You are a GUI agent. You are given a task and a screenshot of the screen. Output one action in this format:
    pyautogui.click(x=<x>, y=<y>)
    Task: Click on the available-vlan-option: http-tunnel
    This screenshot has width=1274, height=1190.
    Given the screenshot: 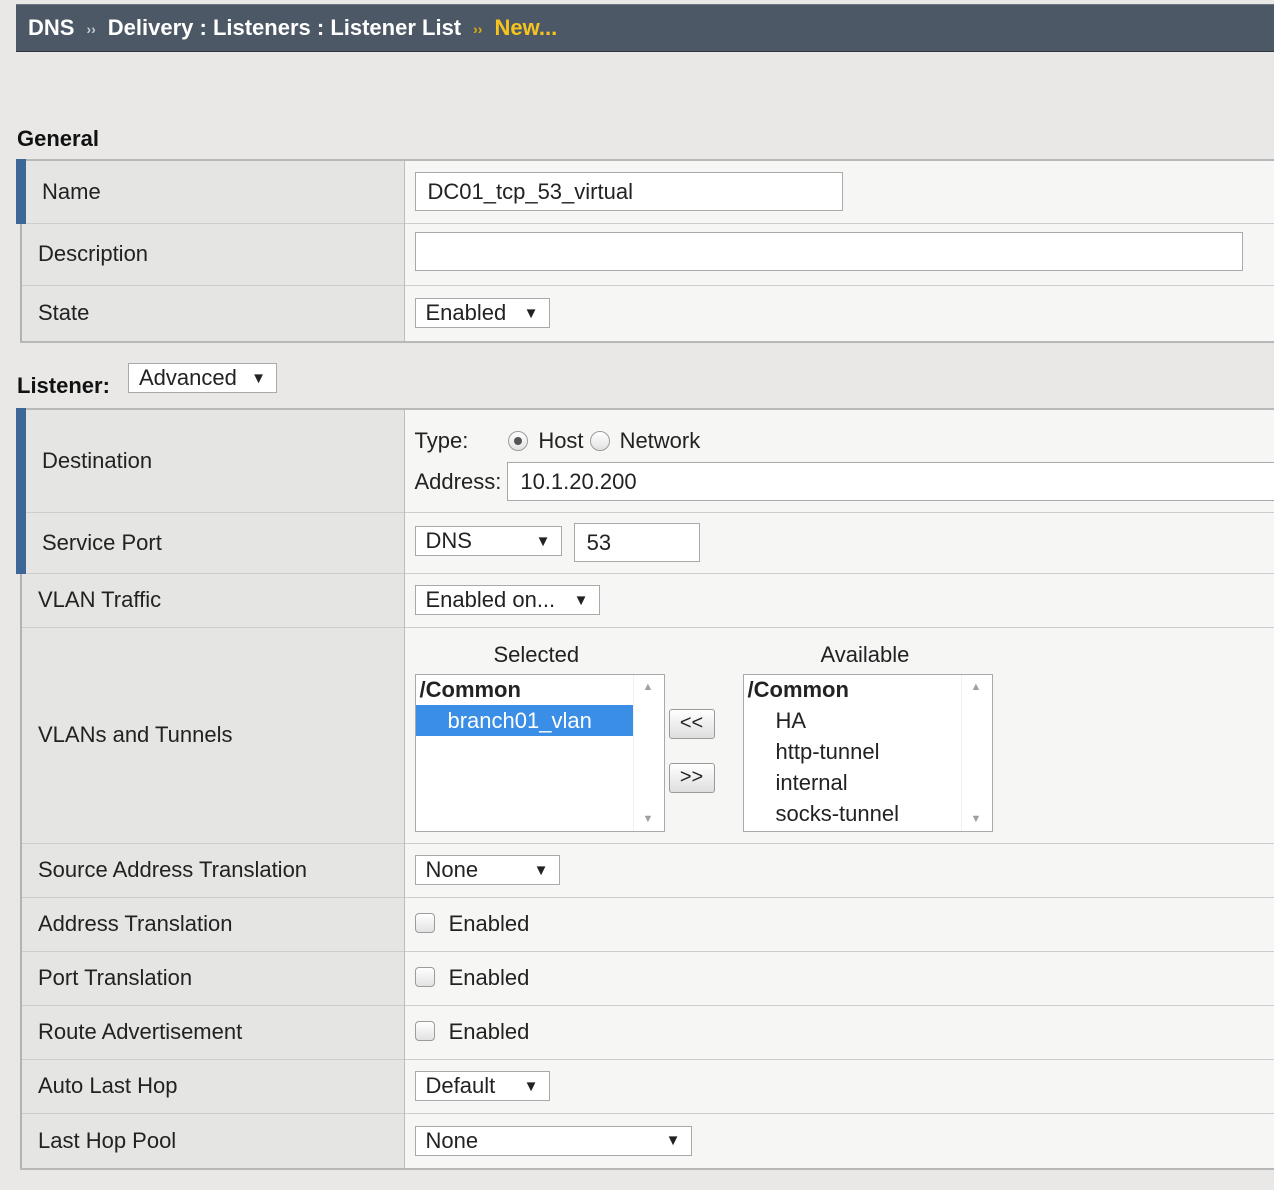 What is the action you would take?
    pyautogui.click(x=868, y=751)
    